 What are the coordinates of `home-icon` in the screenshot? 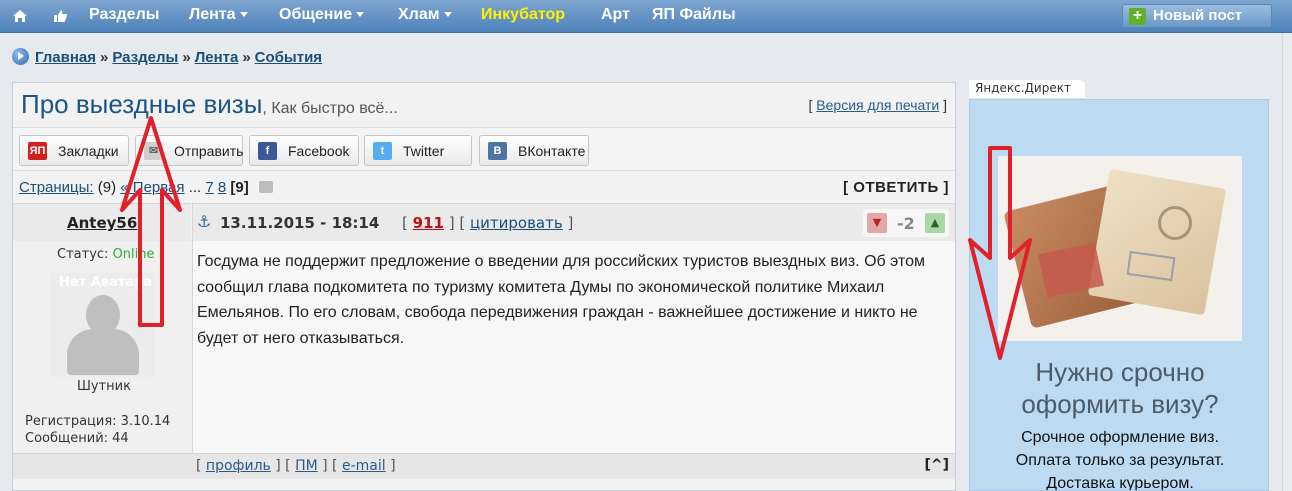 It's located at (20, 16).